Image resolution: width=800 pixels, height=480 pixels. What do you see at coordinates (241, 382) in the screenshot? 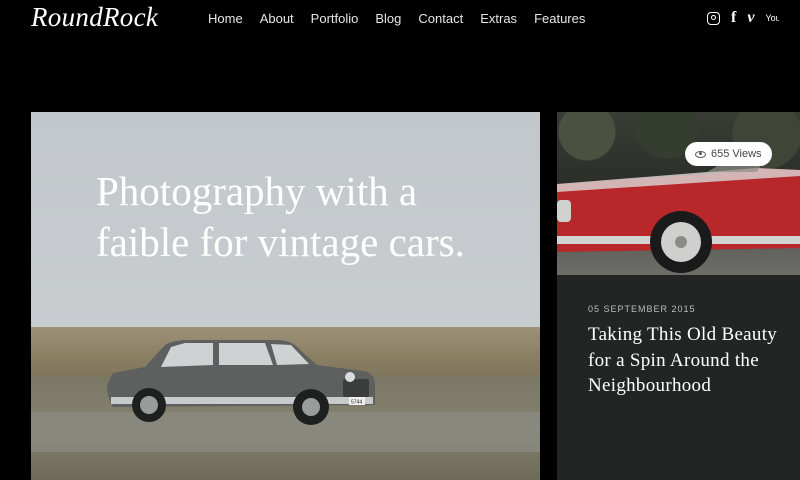
I see `grey-vintage-car-image: 5744` at bounding box center [241, 382].